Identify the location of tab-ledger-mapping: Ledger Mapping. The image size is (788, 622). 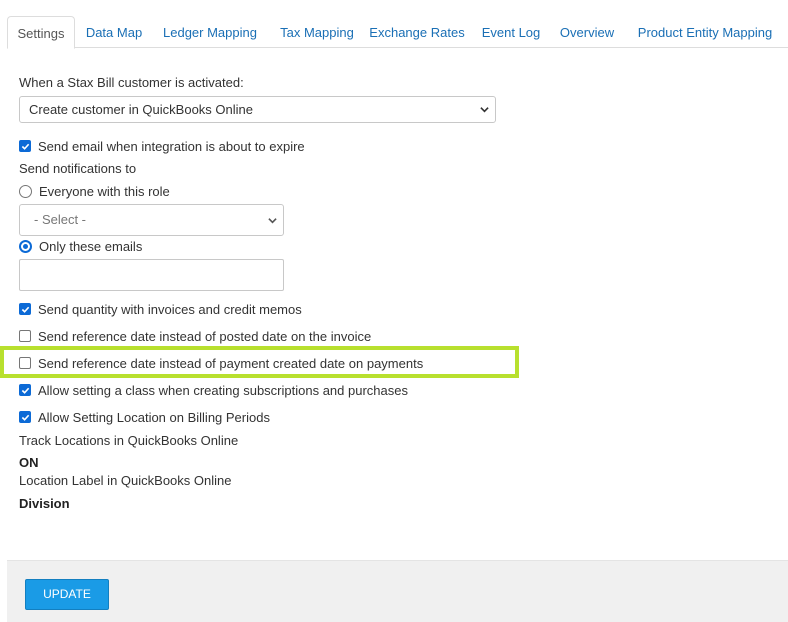
(210, 32).